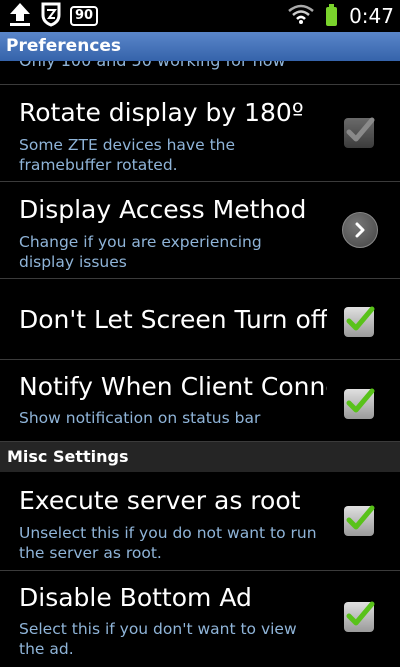 The width and height of the screenshot is (400, 667). Describe the element at coordinates (140, 418) in the screenshot. I see `pref-summary: Show notification on status bar` at that location.